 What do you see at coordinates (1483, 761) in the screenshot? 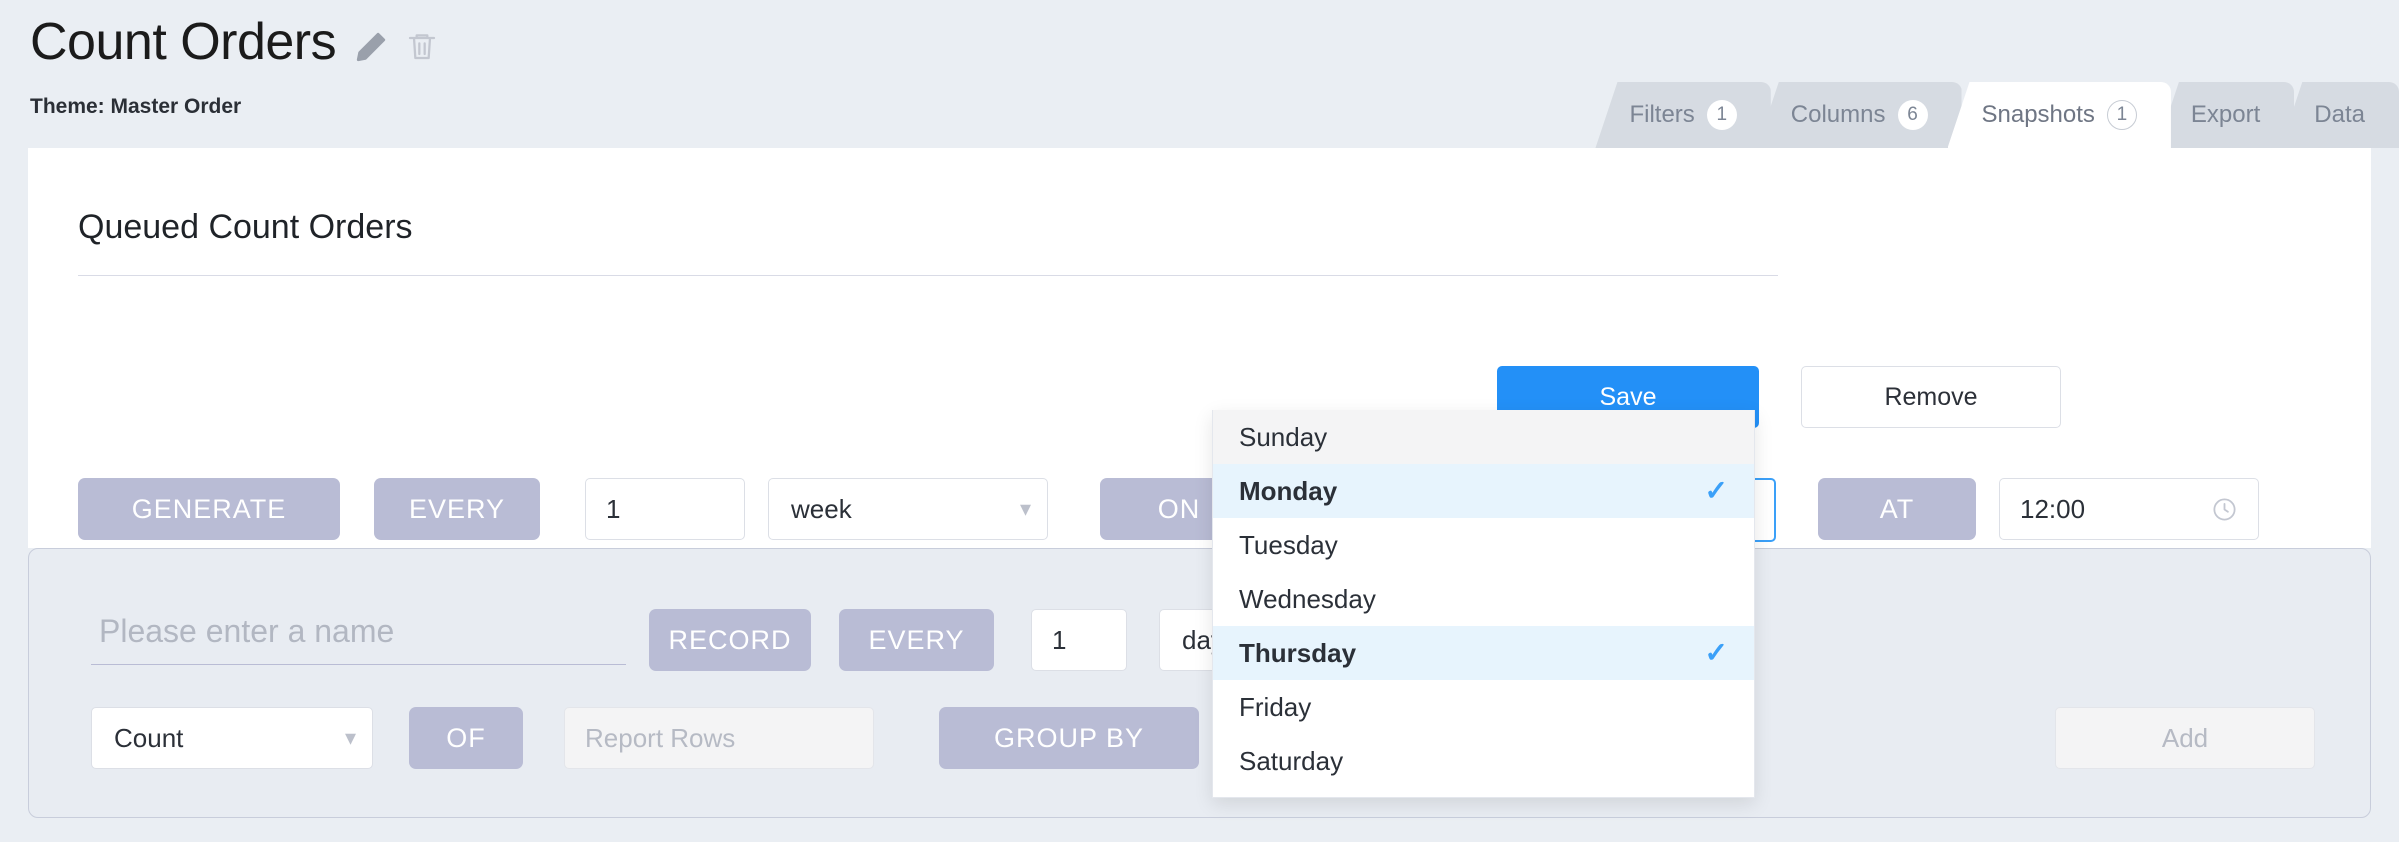
I see `dropdown-option-saturday: Saturday` at bounding box center [1483, 761].